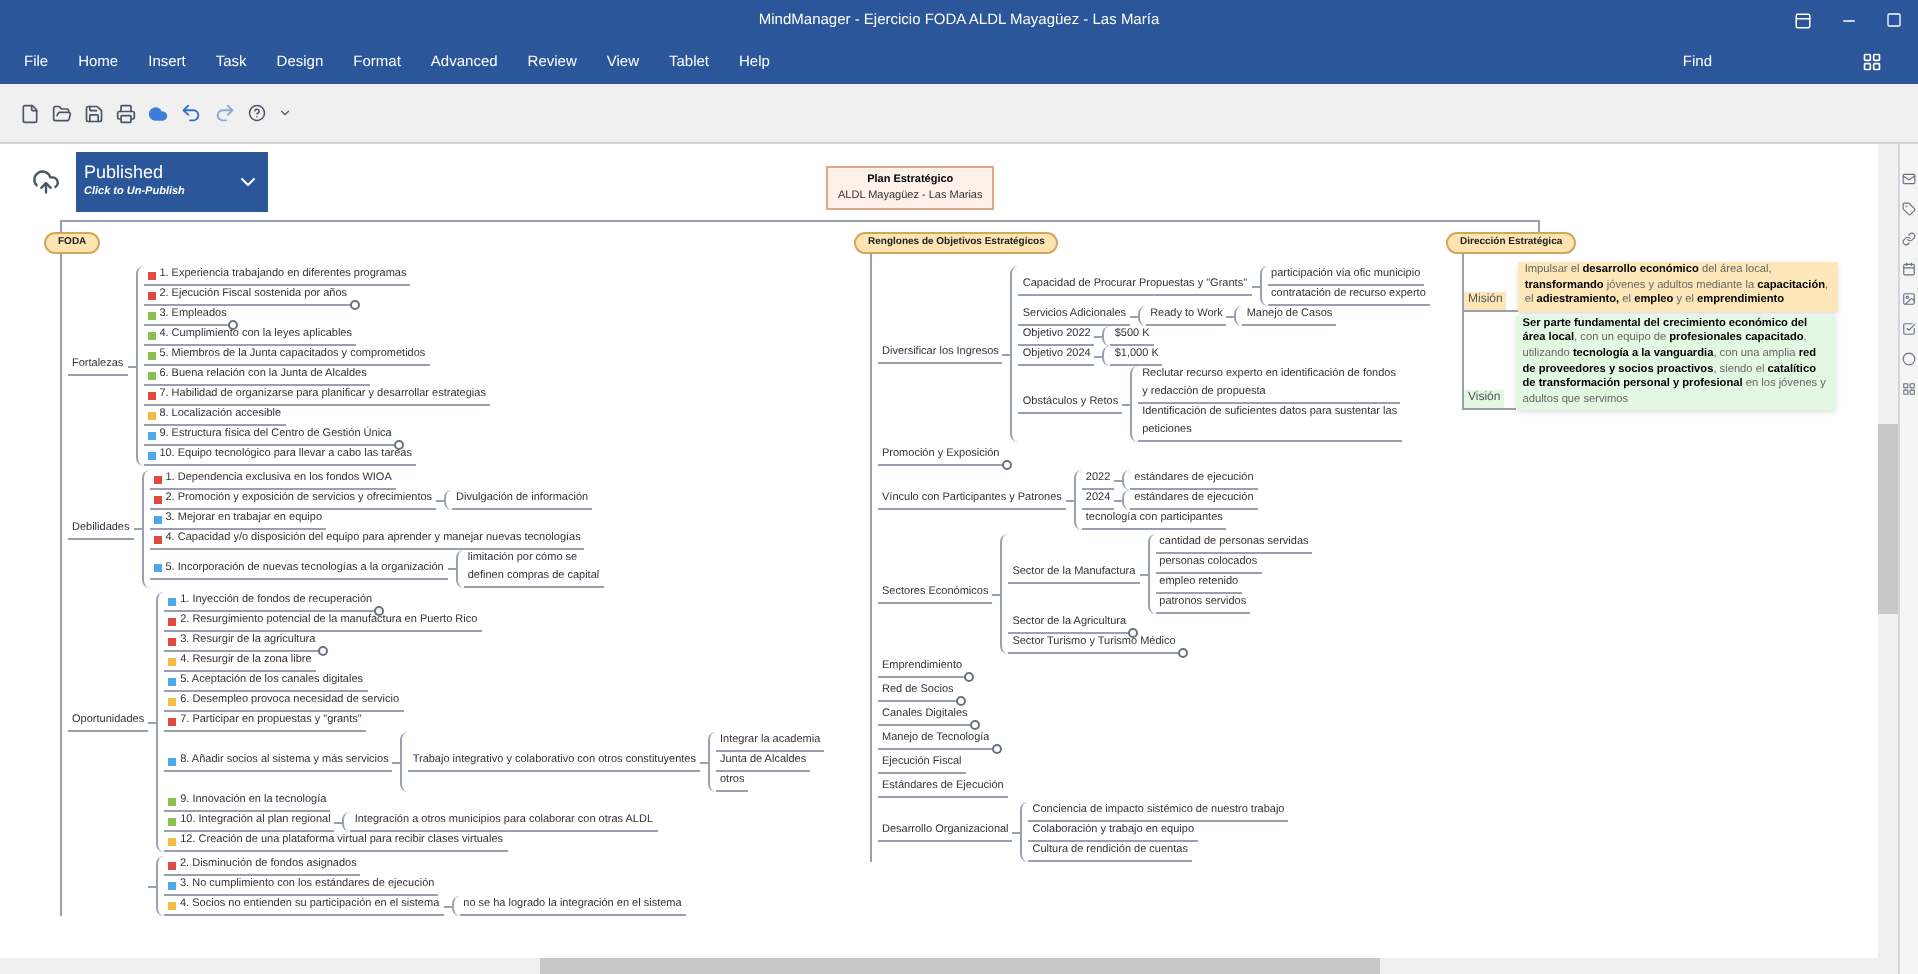 This screenshot has height=974, width=1918. Describe the element at coordinates (1872, 62) in the screenshot. I see `layout-icon` at that location.